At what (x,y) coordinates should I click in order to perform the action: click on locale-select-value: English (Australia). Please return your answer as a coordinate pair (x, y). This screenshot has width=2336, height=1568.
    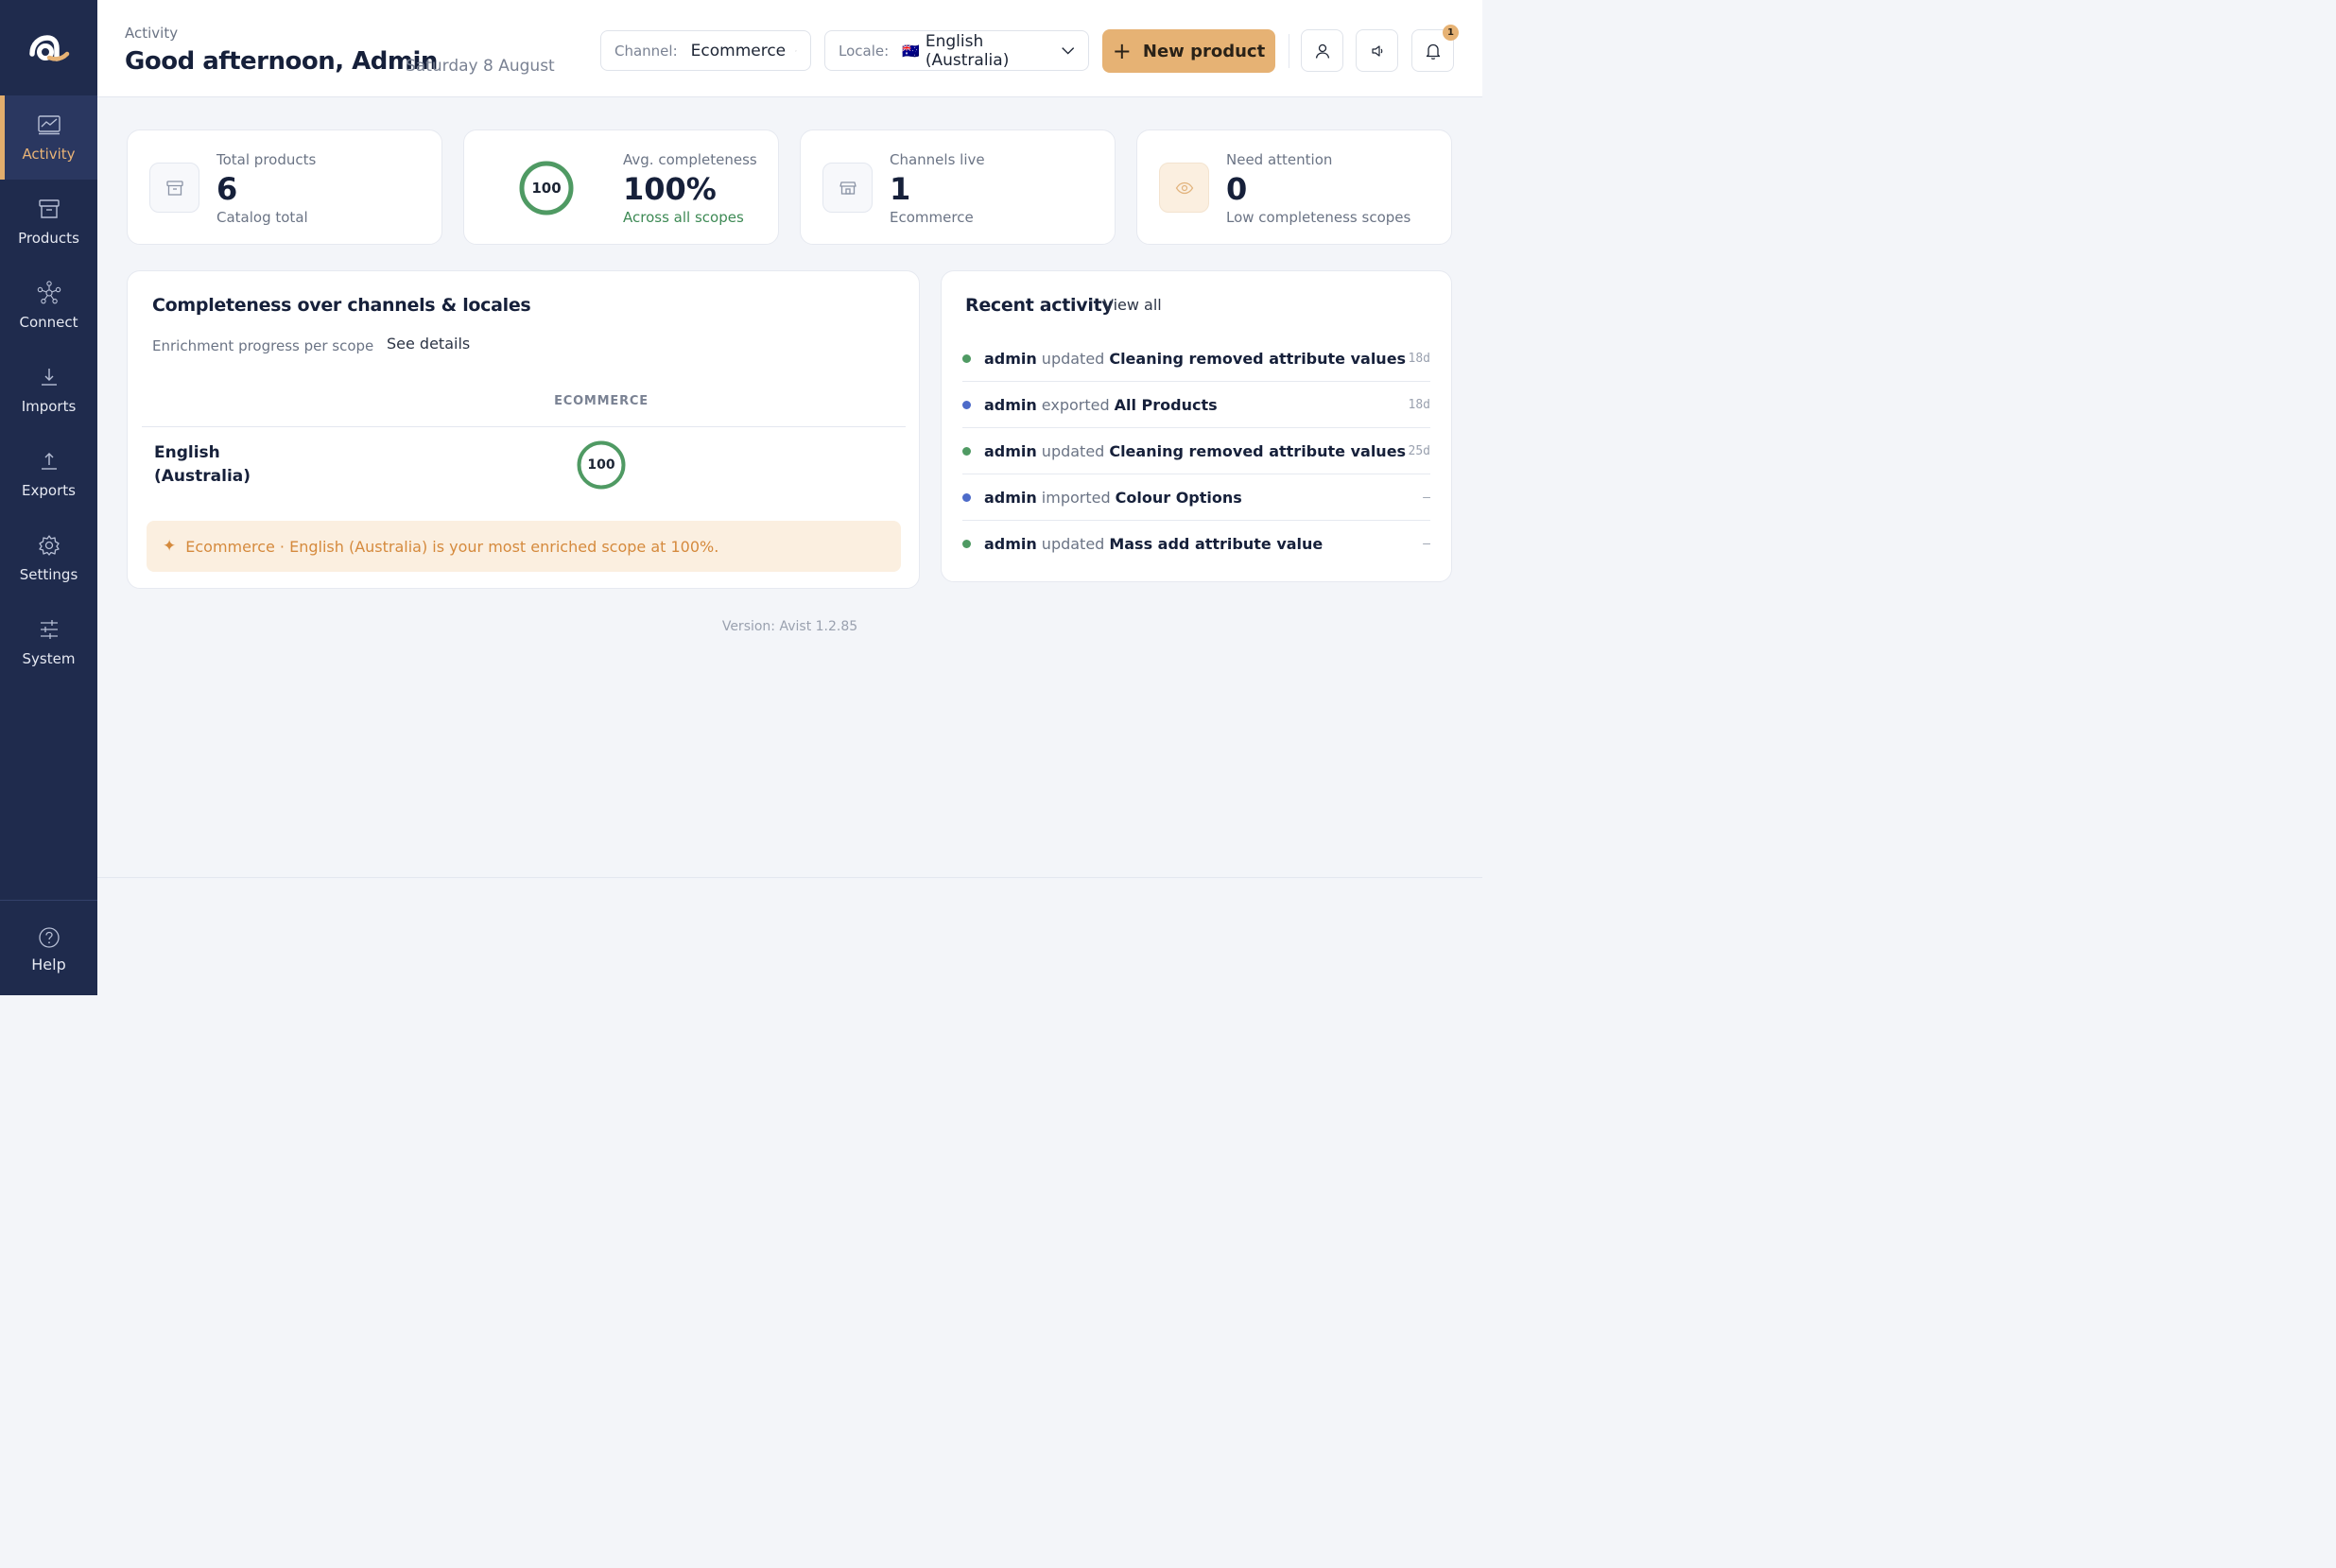
    Looking at the image, I should click on (967, 50).